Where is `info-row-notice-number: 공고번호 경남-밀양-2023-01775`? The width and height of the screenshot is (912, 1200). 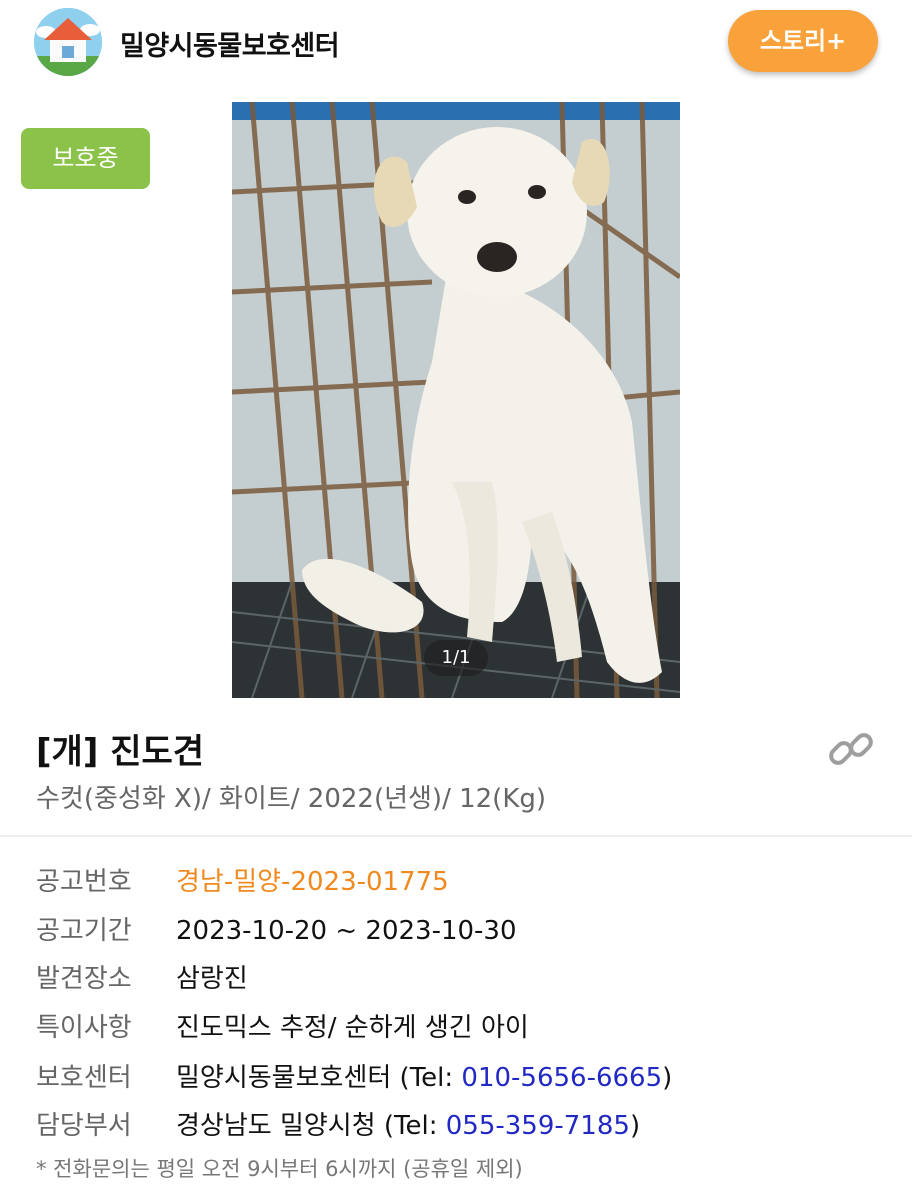
info-row-notice-number: 공고번호 경남-밀양-2023-01775 is located at coordinates (242, 882).